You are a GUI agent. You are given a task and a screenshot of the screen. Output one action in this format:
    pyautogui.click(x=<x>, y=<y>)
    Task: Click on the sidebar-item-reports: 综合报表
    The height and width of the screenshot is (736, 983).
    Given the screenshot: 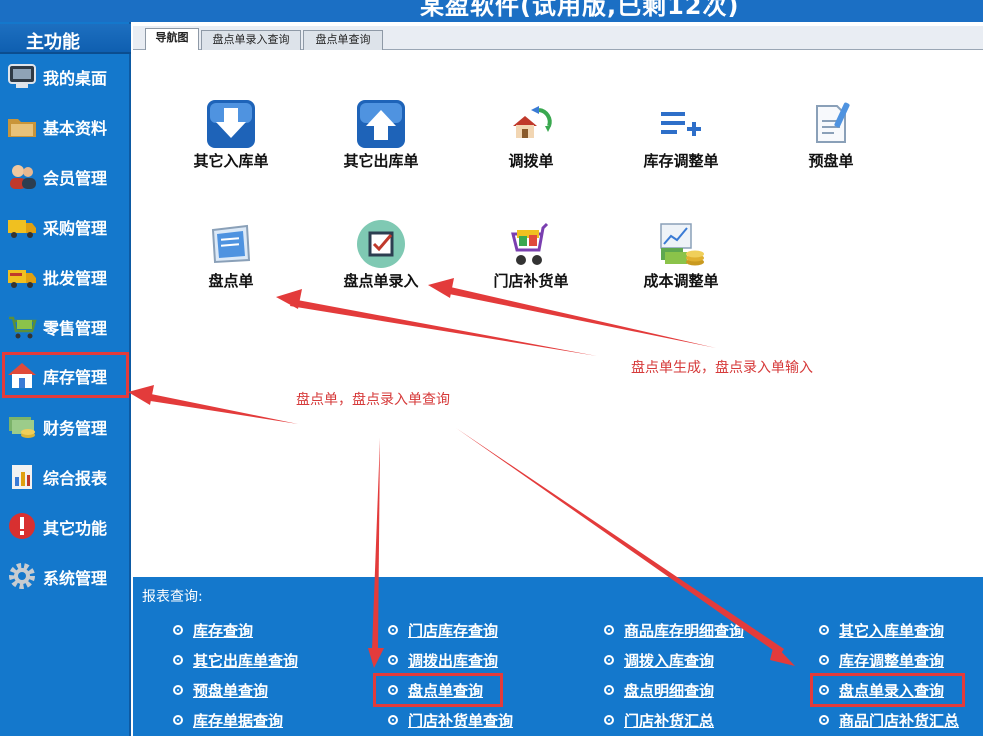 What is the action you would take?
    pyautogui.click(x=65, y=476)
    